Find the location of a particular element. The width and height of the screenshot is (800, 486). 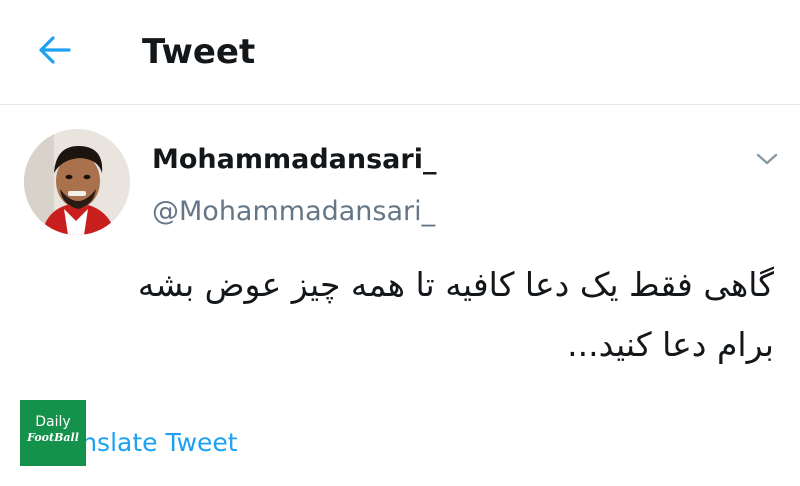

watermark-line2: FootBall is located at coordinates (53, 437).